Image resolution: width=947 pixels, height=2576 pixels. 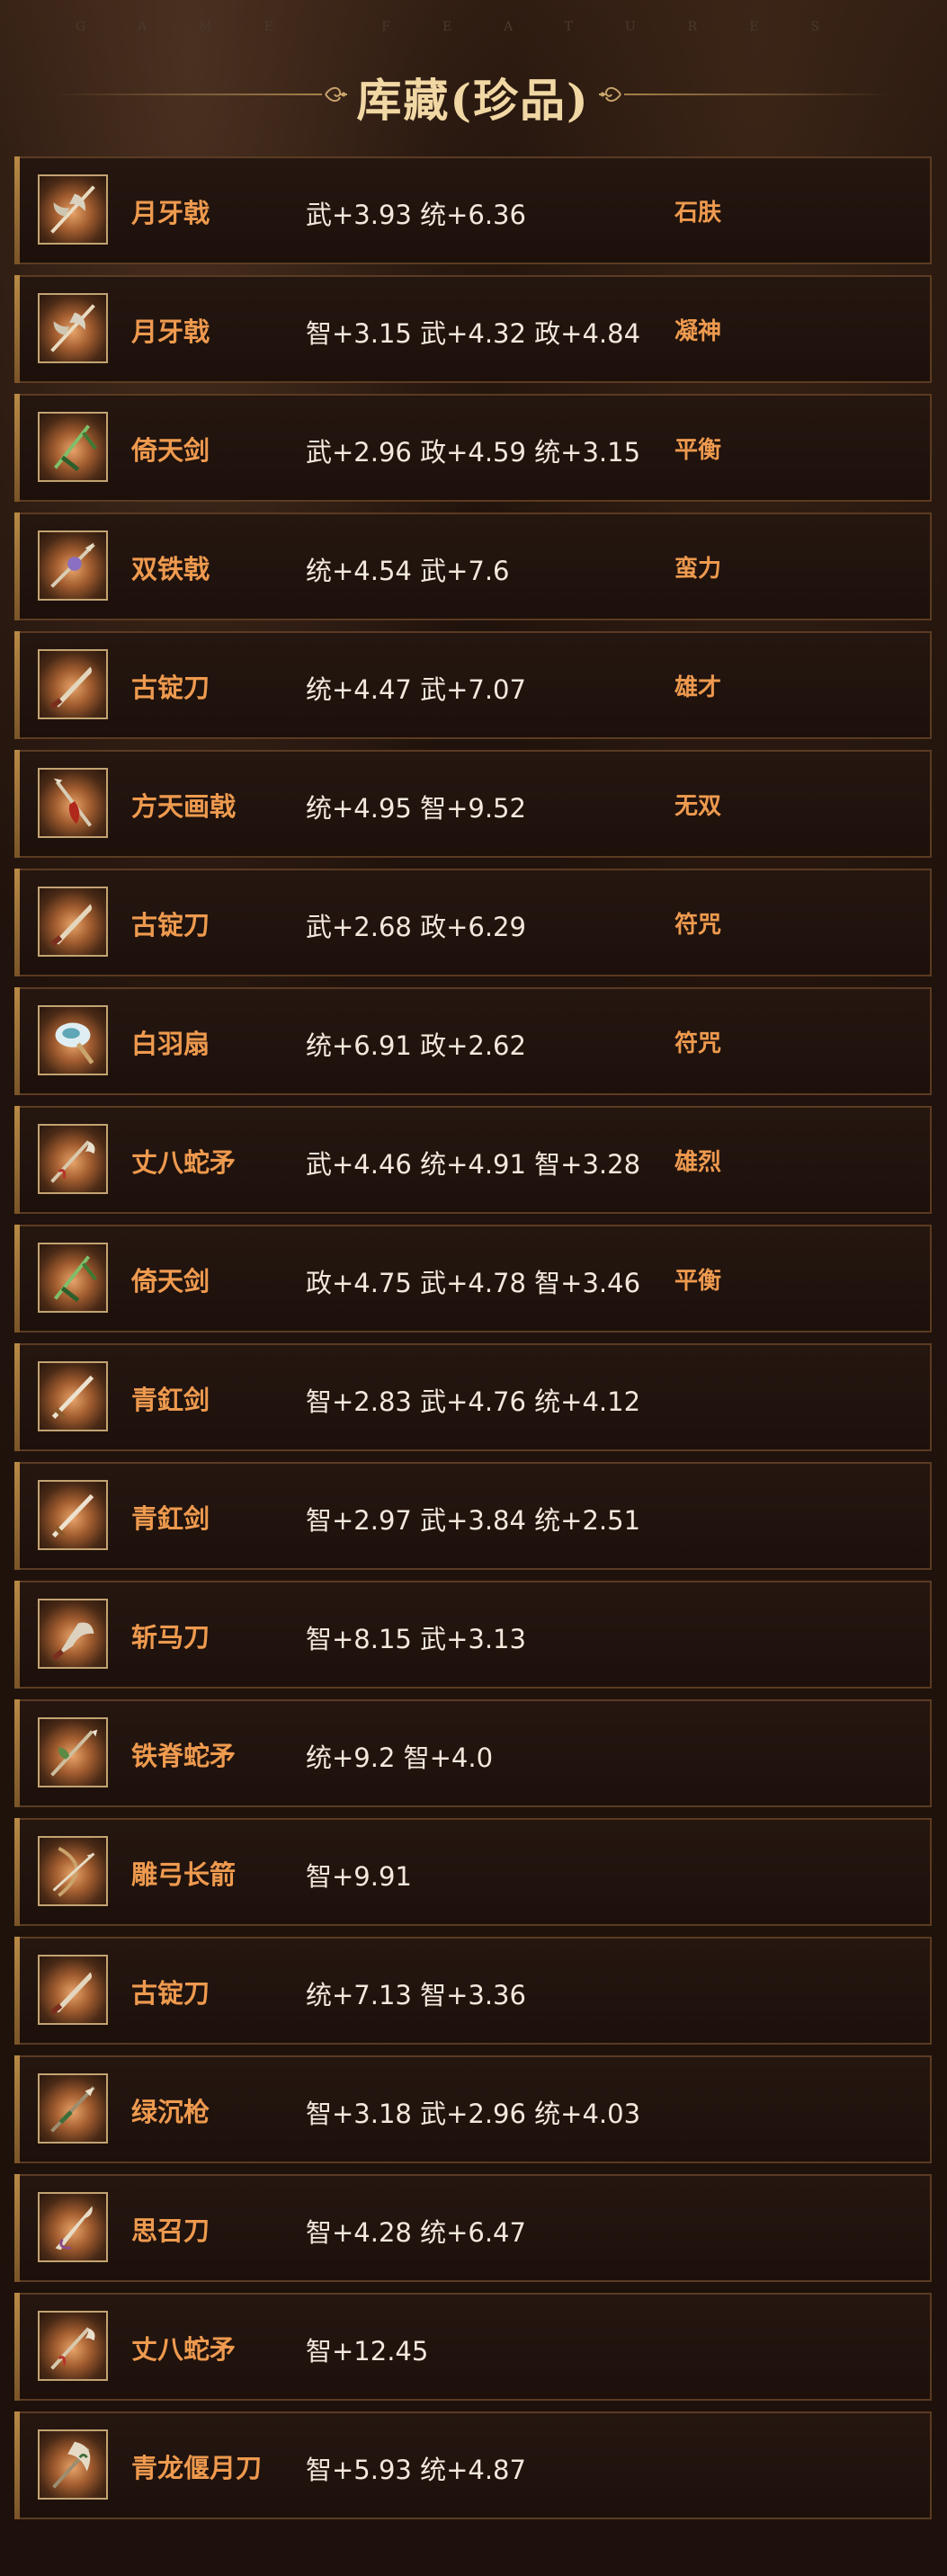 What do you see at coordinates (473, 1165) in the screenshot?
I see `item-stats: 武+4.46 统+4.91 智+3.28` at bounding box center [473, 1165].